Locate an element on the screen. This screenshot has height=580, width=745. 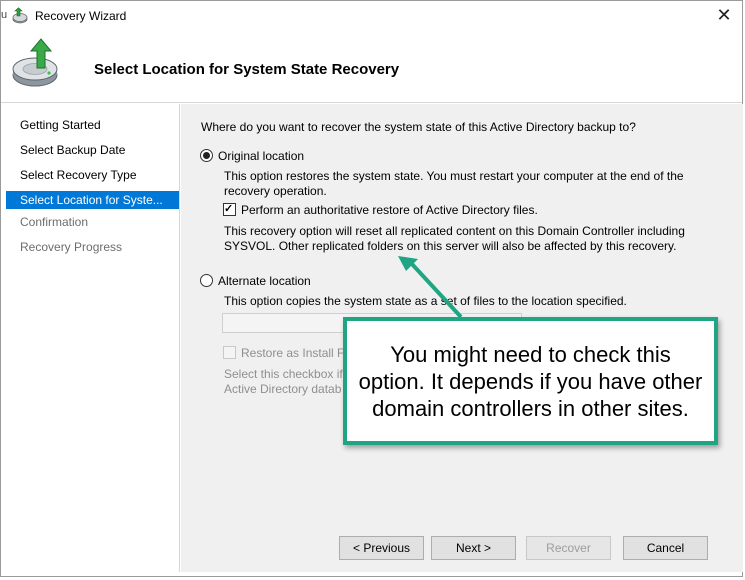
close-icon: ✕ is located at coordinates (724, 15).